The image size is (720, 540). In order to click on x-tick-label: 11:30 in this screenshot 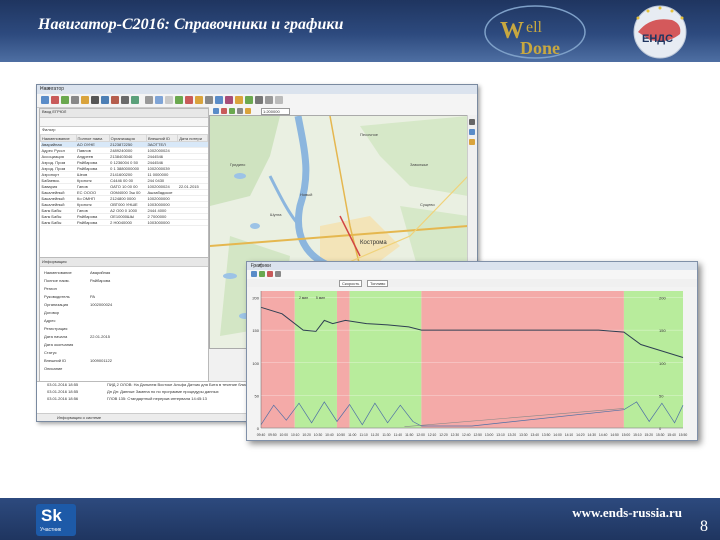, I will do `click(386, 435)`.